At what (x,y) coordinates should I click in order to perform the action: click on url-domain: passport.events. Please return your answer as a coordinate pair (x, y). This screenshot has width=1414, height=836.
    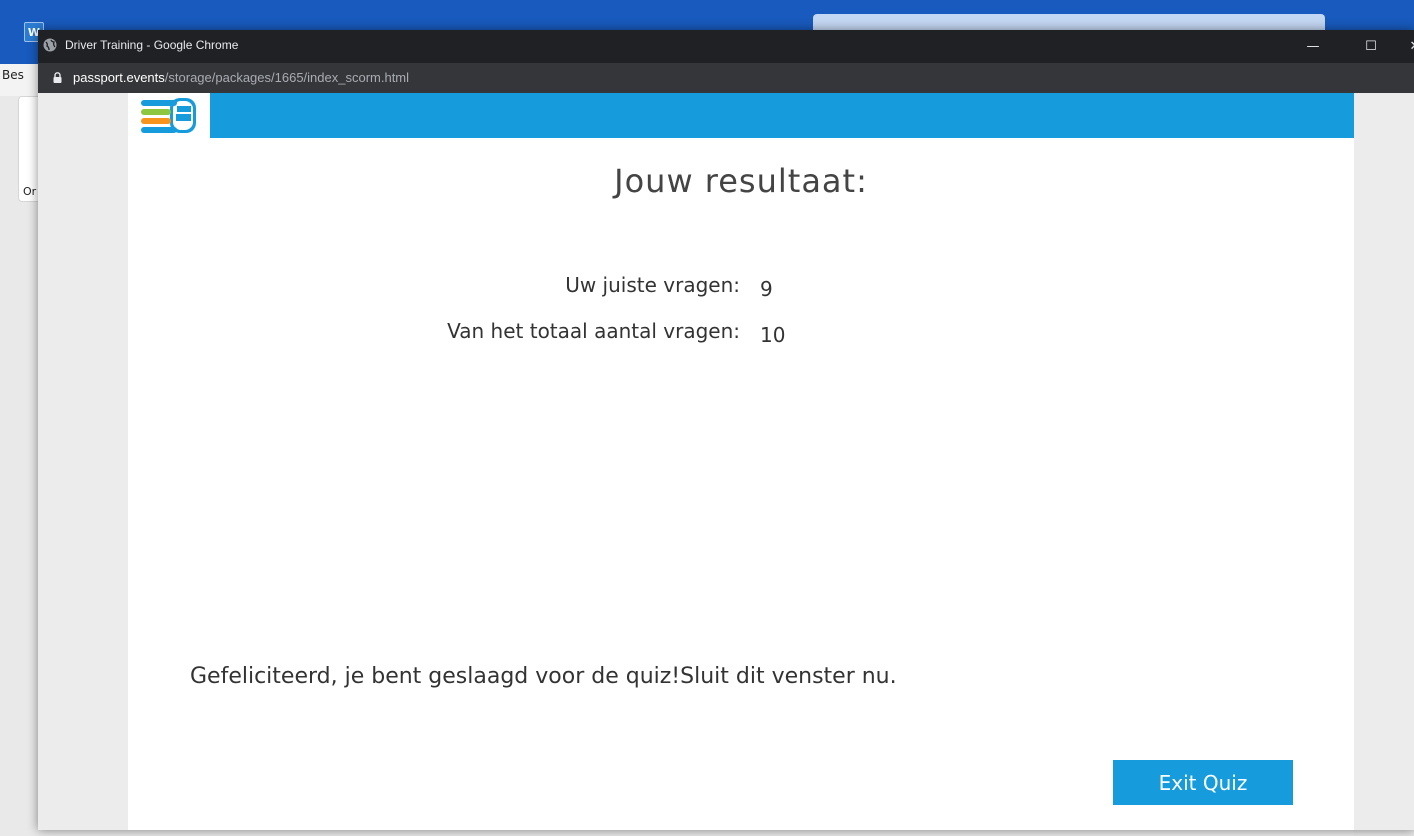
    Looking at the image, I should click on (119, 77).